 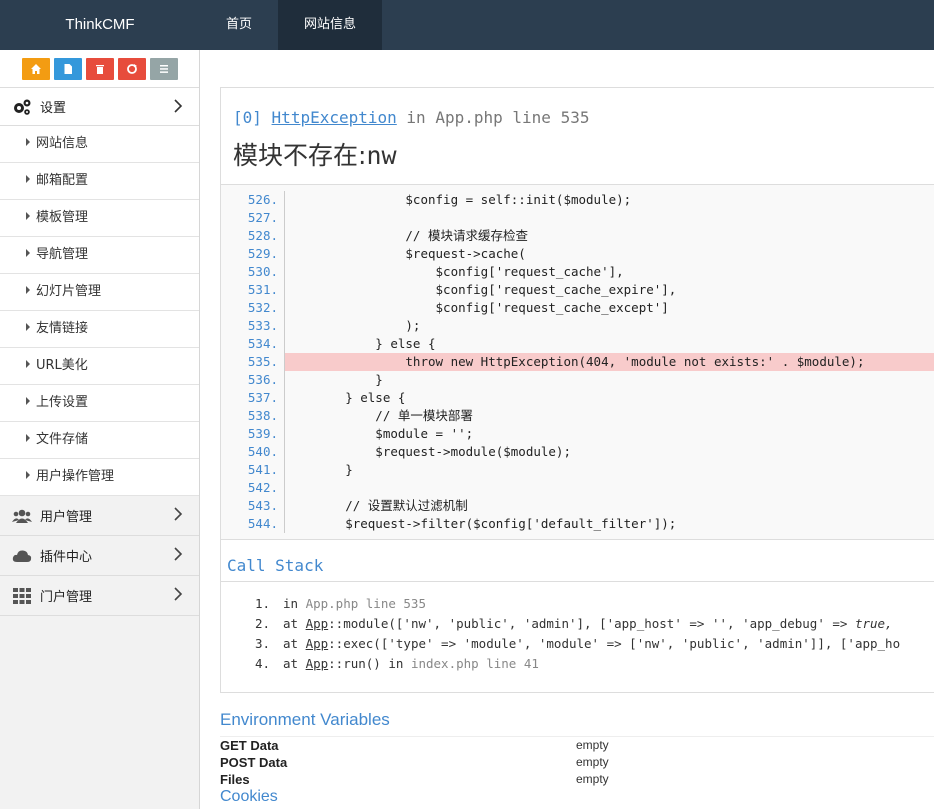 I want to click on file-shortcut-button, so click(x=67, y=68).